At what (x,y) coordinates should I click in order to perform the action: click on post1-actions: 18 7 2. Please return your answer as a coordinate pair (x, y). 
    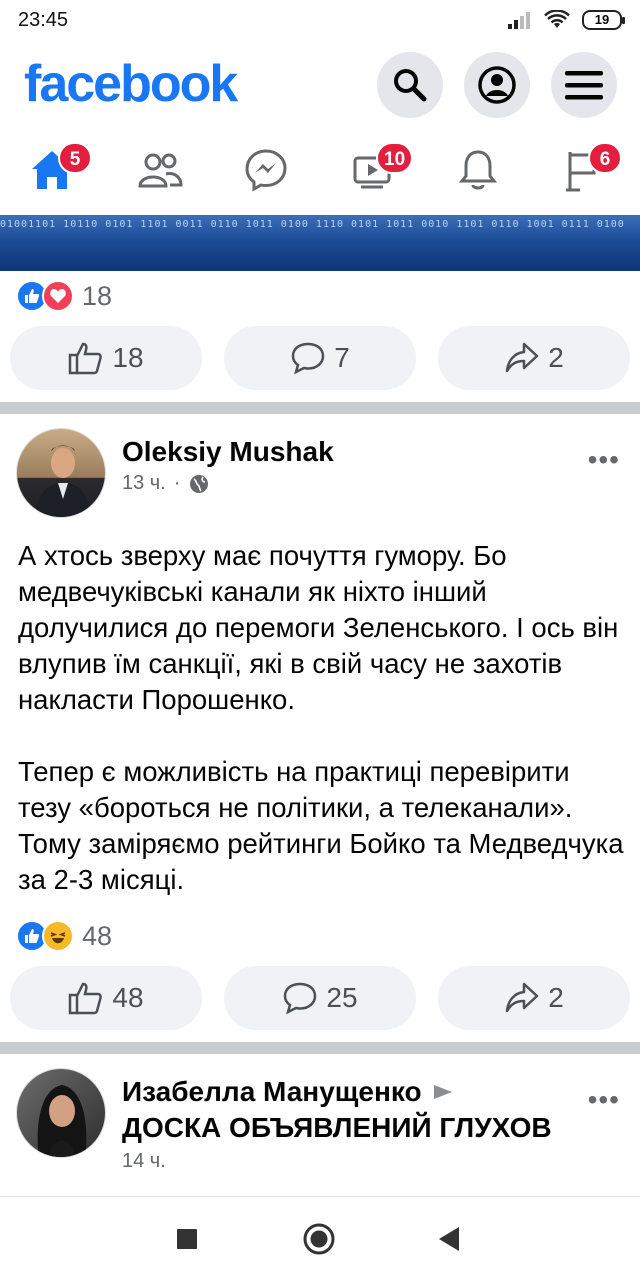
    Looking at the image, I should click on (320, 358).